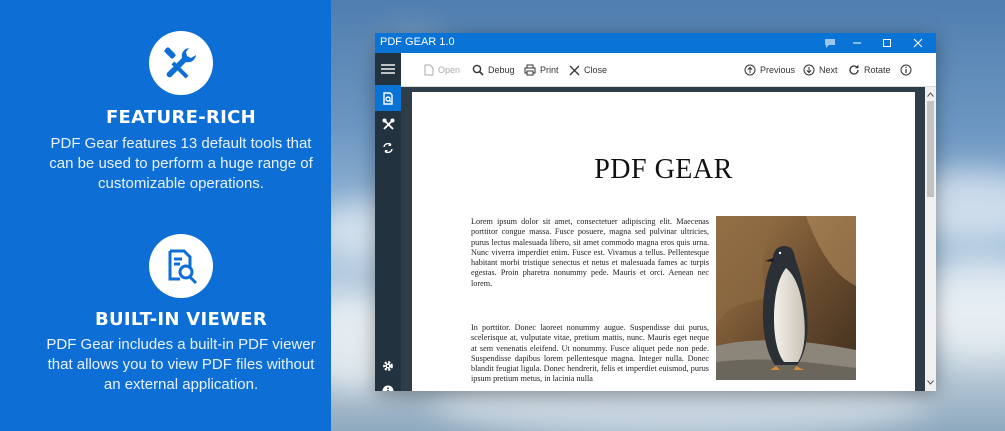 The image size is (1005, 431). What do you see at coordinates (786, 298) in the screenshot?
I see `penguin-photo` at bounding box center [786, 298].